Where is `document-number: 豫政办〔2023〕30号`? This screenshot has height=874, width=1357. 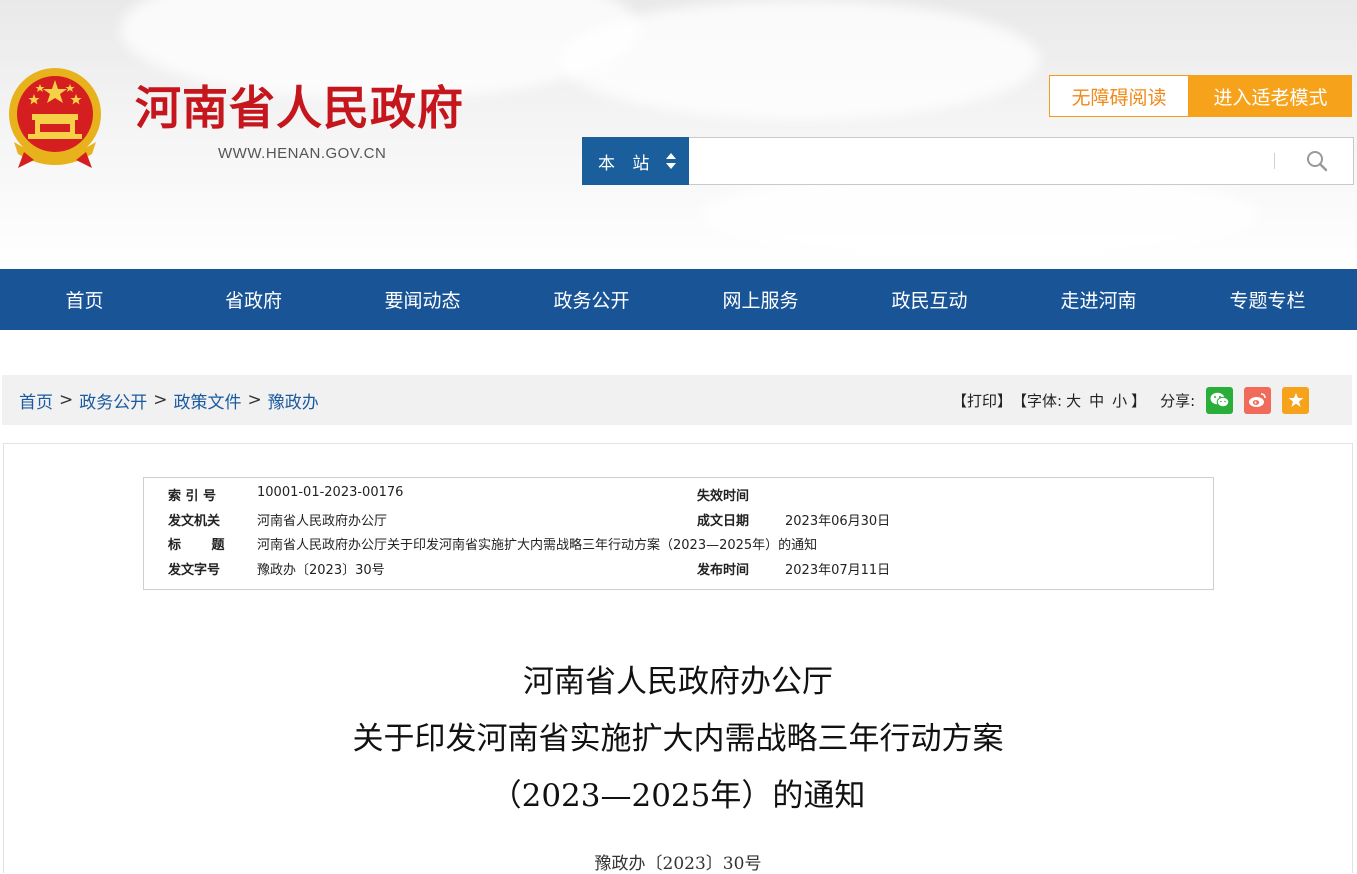
document-number: 豫政办〔2023〕30号 is located at coordinates (678, 864).